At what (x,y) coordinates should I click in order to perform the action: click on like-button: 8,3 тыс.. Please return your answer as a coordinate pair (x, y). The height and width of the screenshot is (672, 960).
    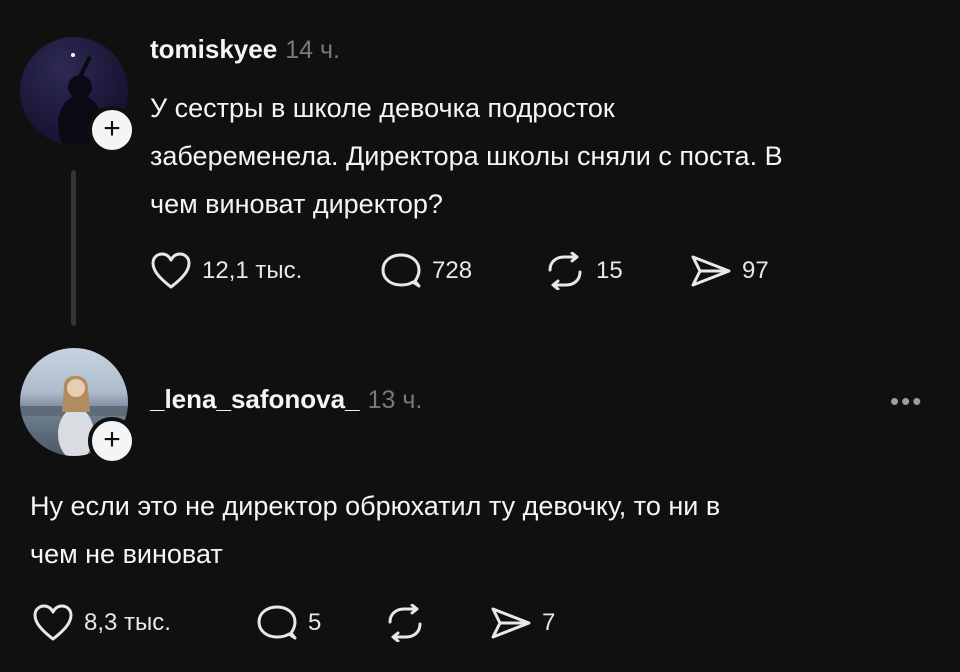
    Looking at the image, I should click on (101, 623).